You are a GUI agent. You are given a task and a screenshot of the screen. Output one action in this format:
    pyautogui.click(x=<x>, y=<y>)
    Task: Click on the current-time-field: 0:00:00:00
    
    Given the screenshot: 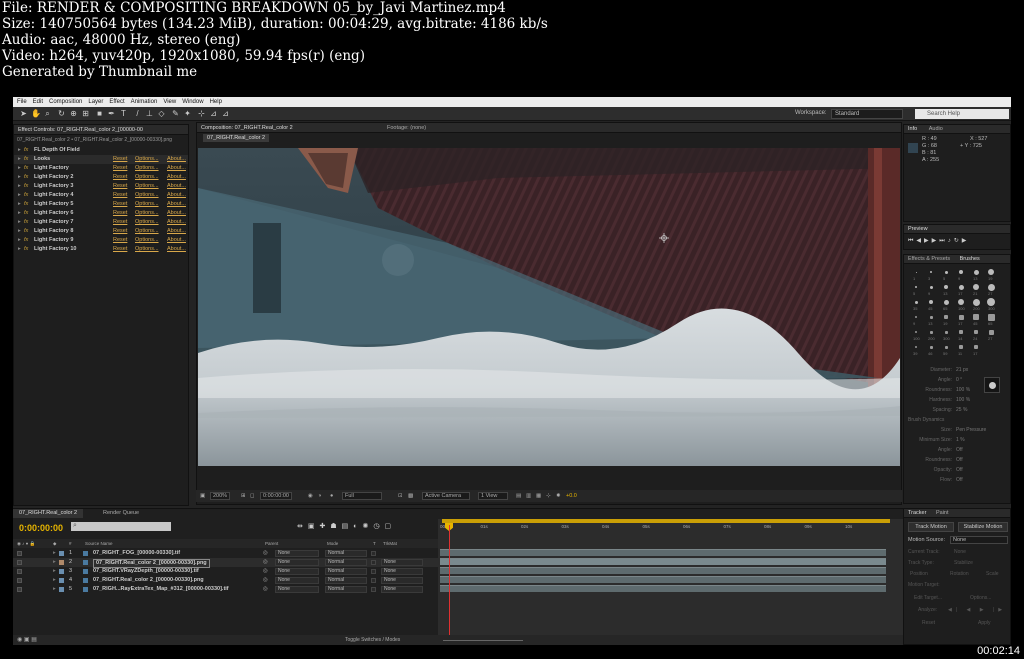 What is the action you would take?
    pyautogui.click(x=276, y=496)
    